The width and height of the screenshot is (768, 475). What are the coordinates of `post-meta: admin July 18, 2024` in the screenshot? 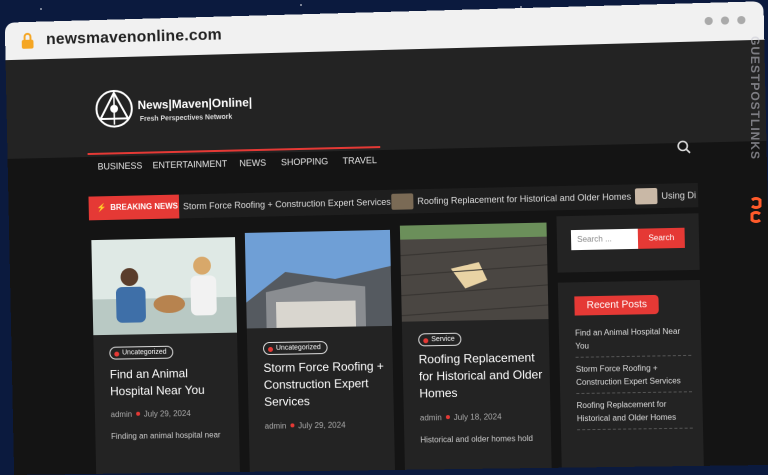 It's located at (461, 417).